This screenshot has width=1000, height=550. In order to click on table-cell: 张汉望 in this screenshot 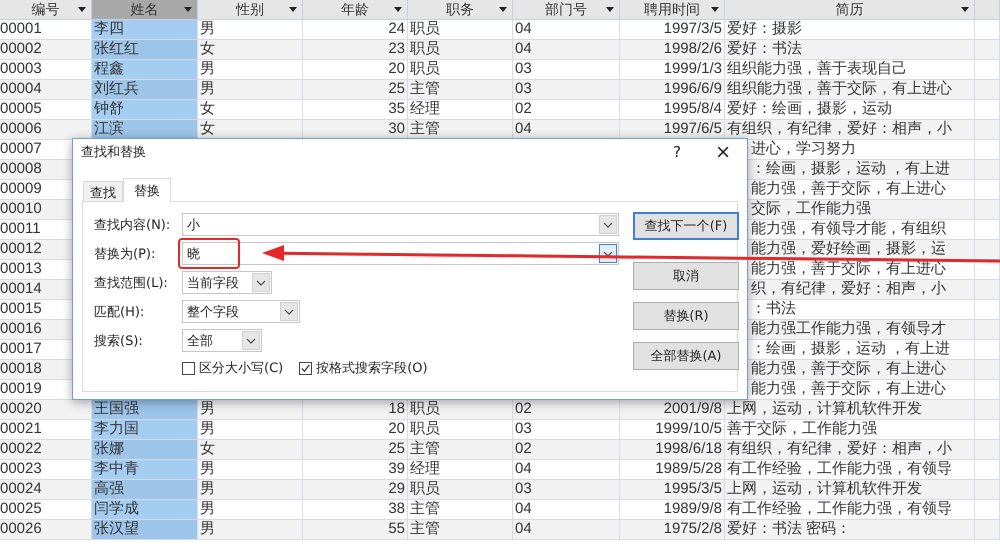, I will do `click(145, 530)`.